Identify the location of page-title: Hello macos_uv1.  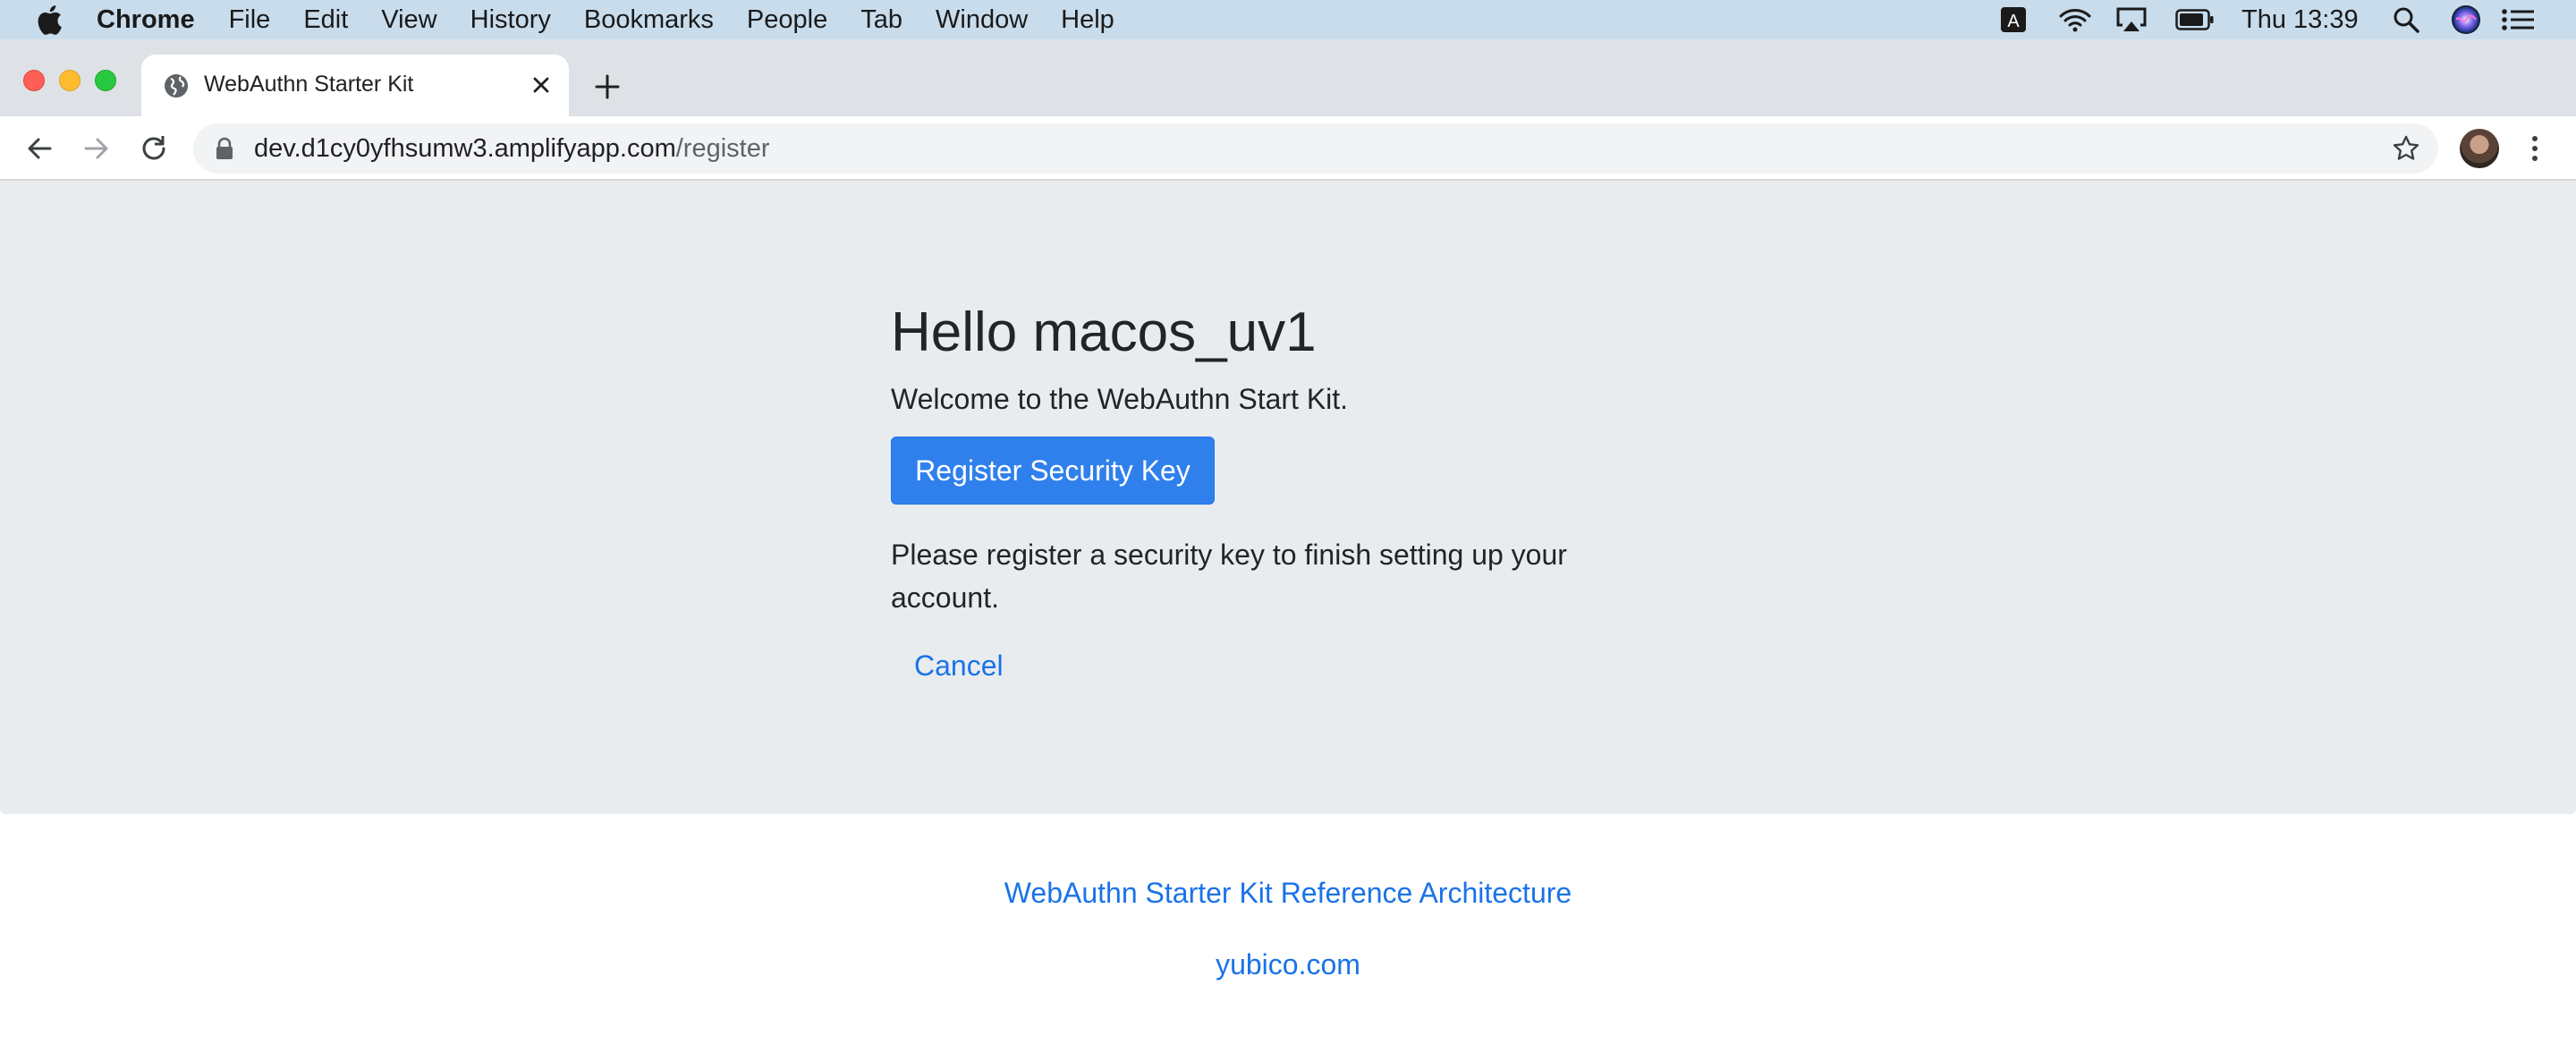
(1104, 332).